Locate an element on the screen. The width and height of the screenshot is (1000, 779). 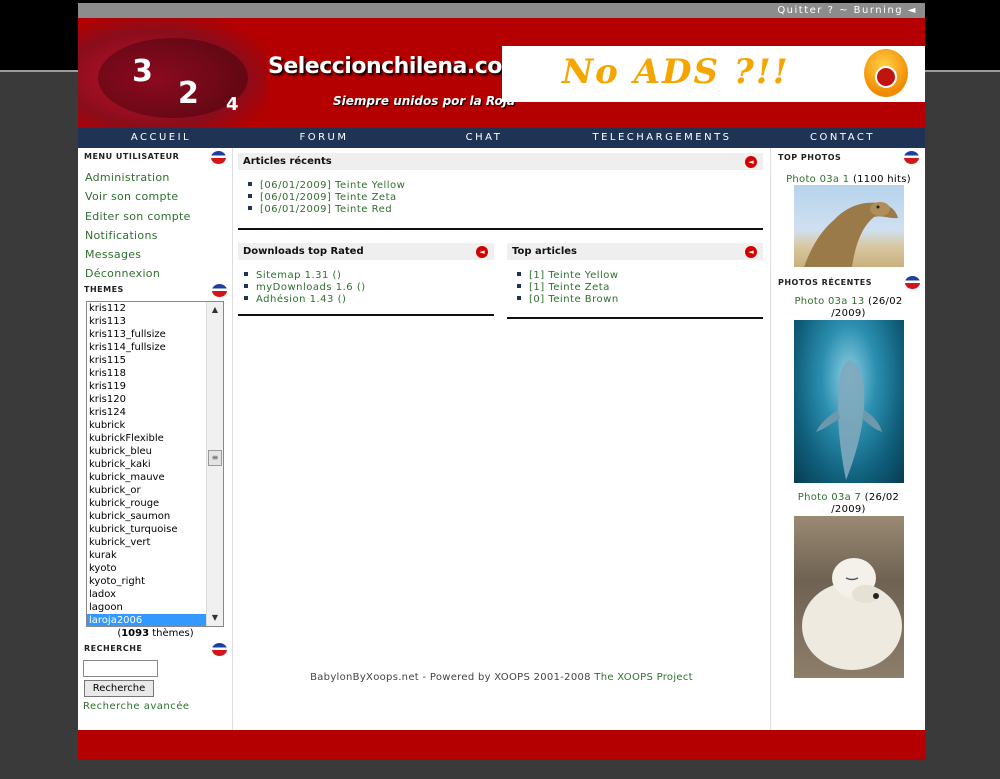
jersey-number: 4 is located at coordinates (232, 104).